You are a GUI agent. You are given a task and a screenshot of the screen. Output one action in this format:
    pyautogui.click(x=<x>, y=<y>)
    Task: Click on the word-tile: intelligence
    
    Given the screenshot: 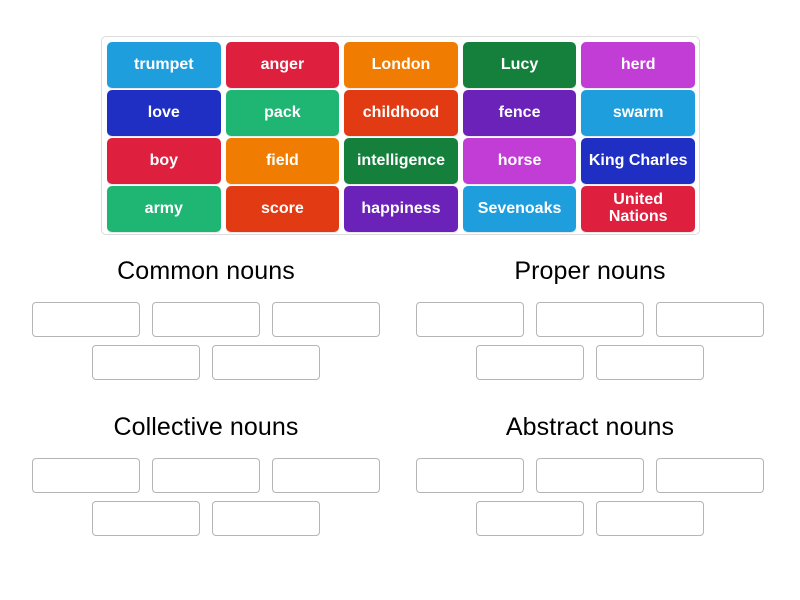 What is the action you would take?
    pyautogui.click(x=401, y=161)
    